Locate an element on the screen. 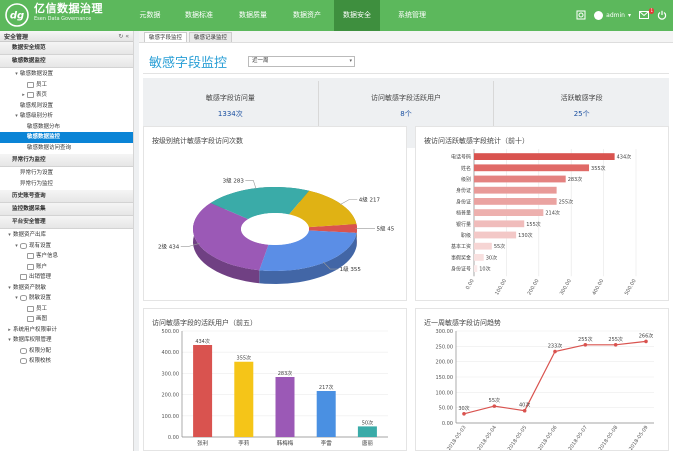  period-select-value: 近一周 is located at coordinates (260, 61).